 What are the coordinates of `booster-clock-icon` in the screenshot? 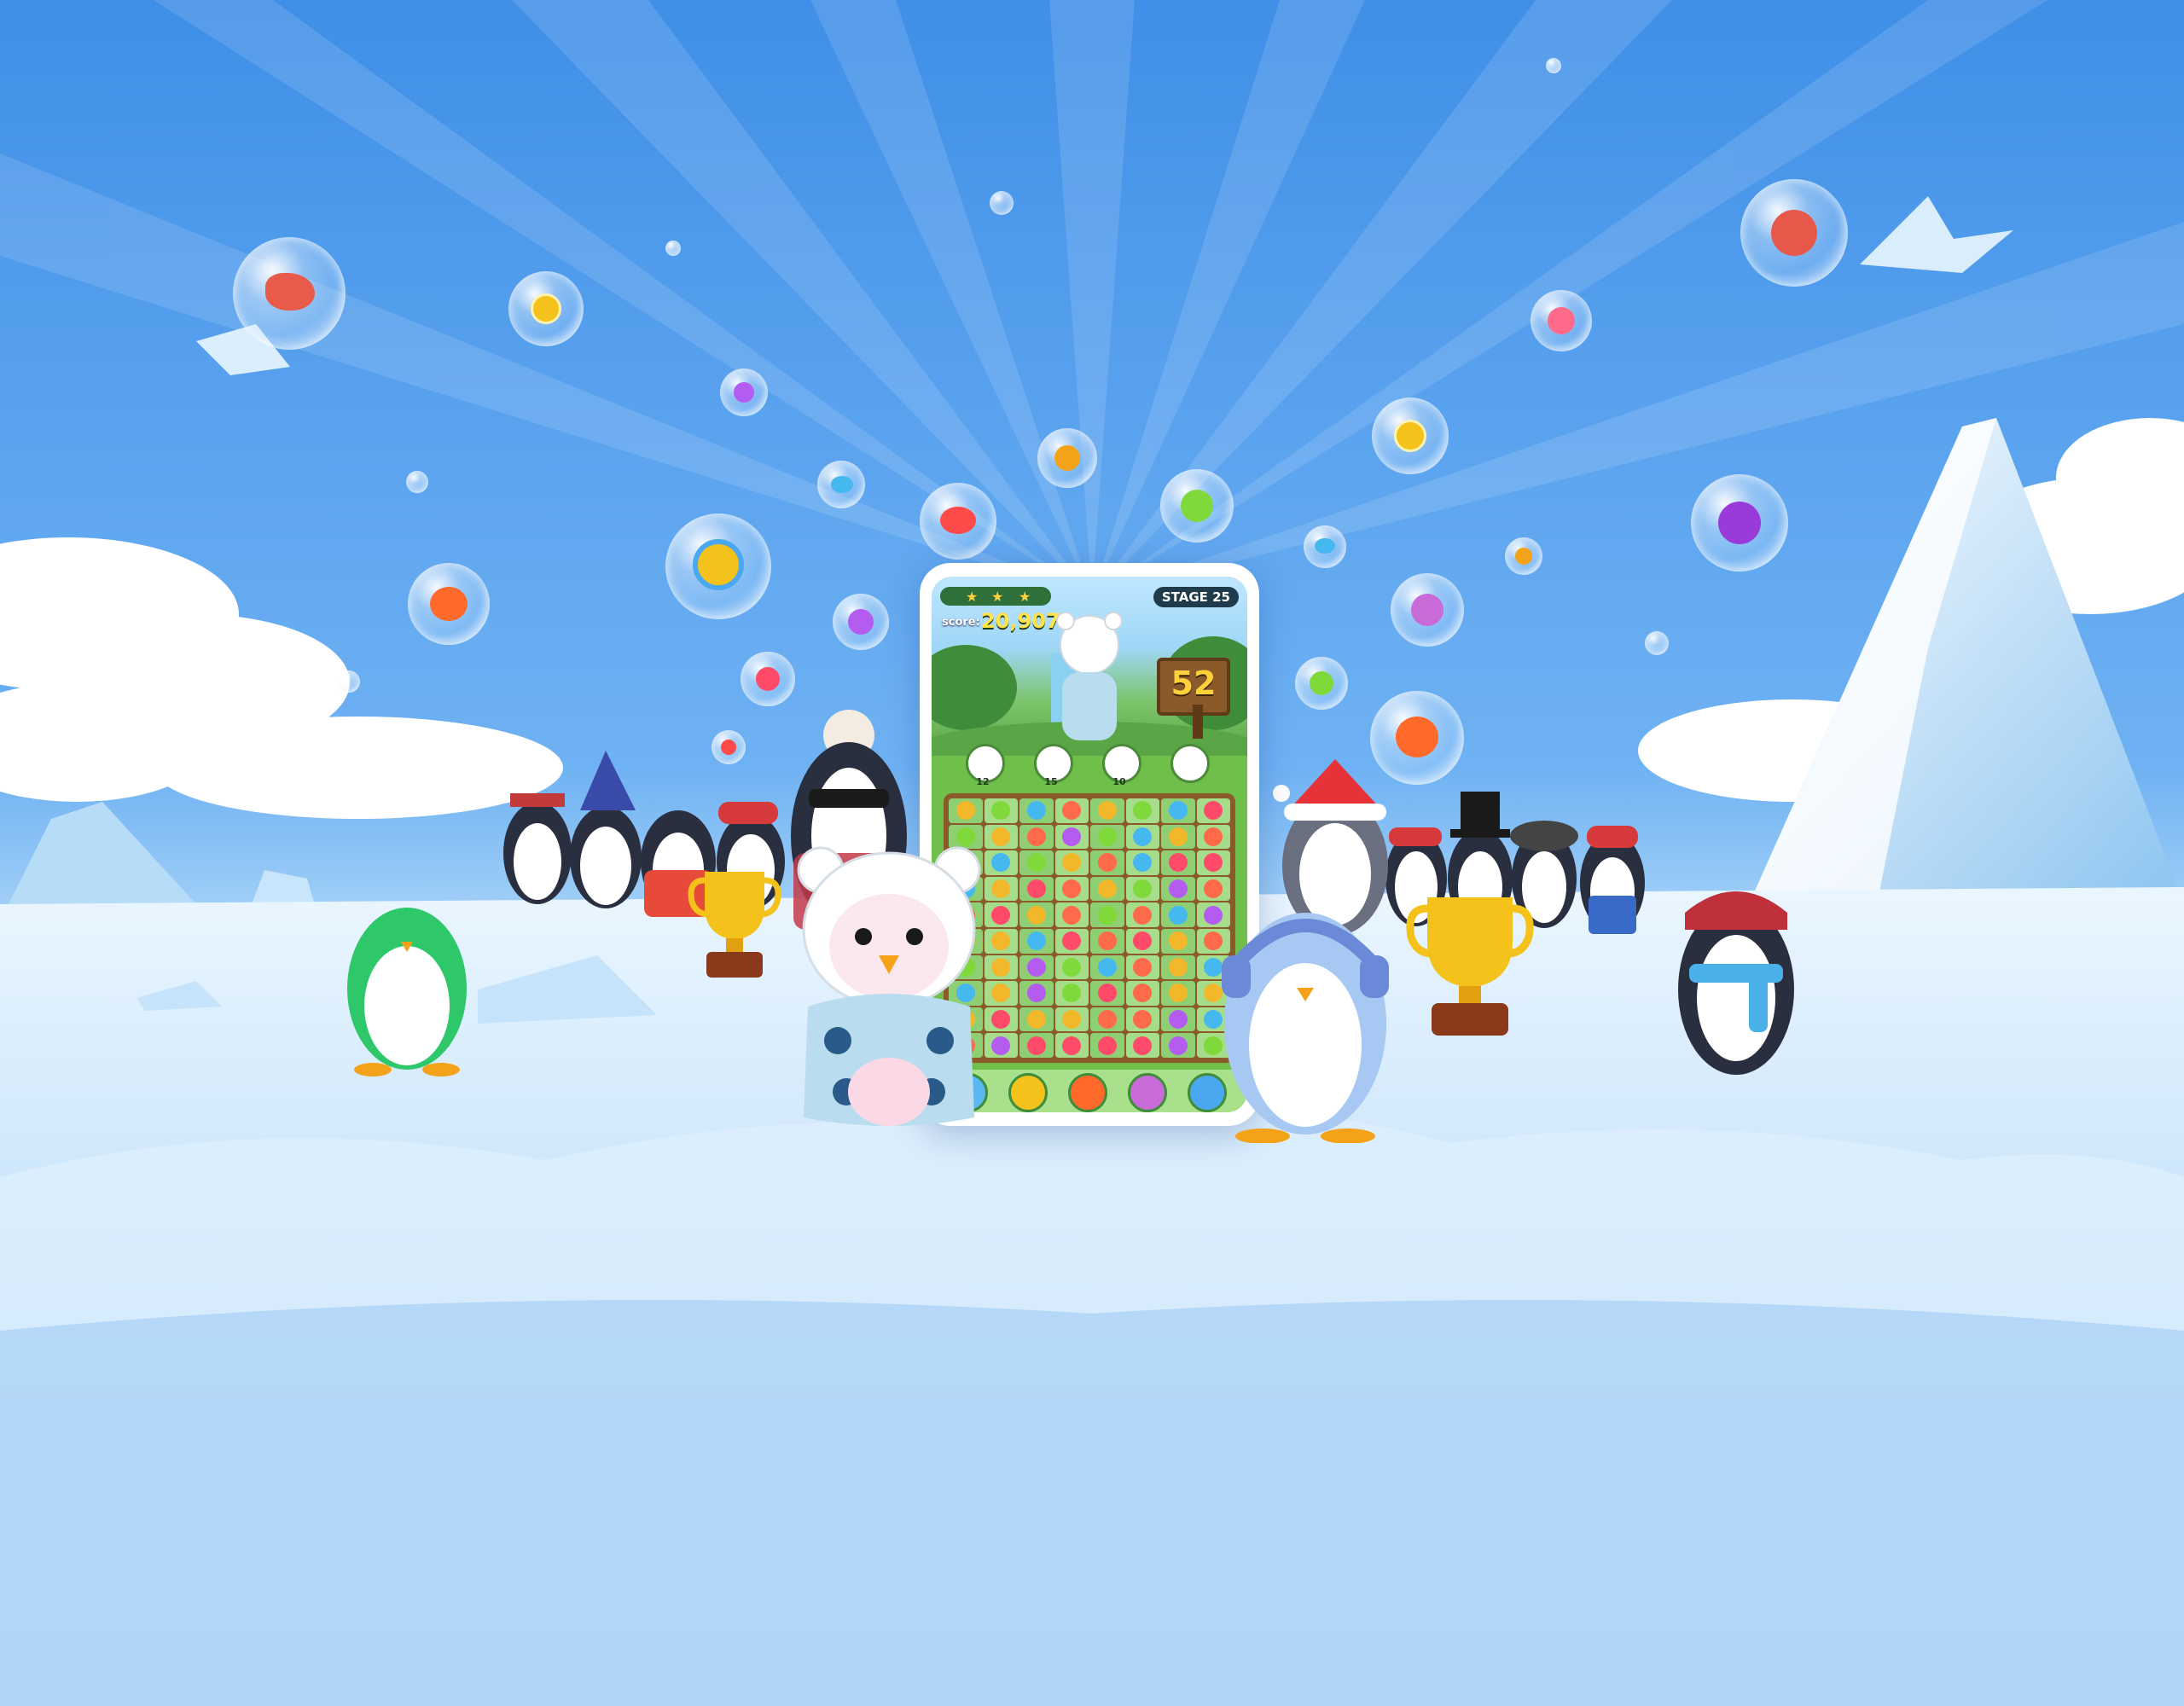 It's located at (1028, 1092).